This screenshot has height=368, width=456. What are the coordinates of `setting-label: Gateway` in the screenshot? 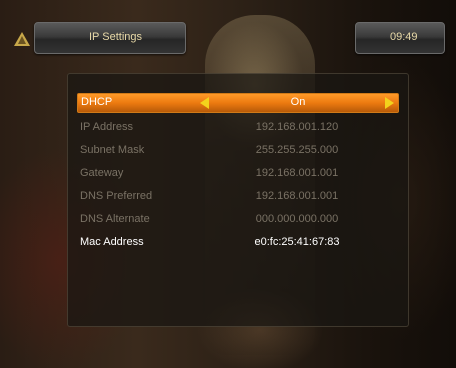 It's located at (102, 173).